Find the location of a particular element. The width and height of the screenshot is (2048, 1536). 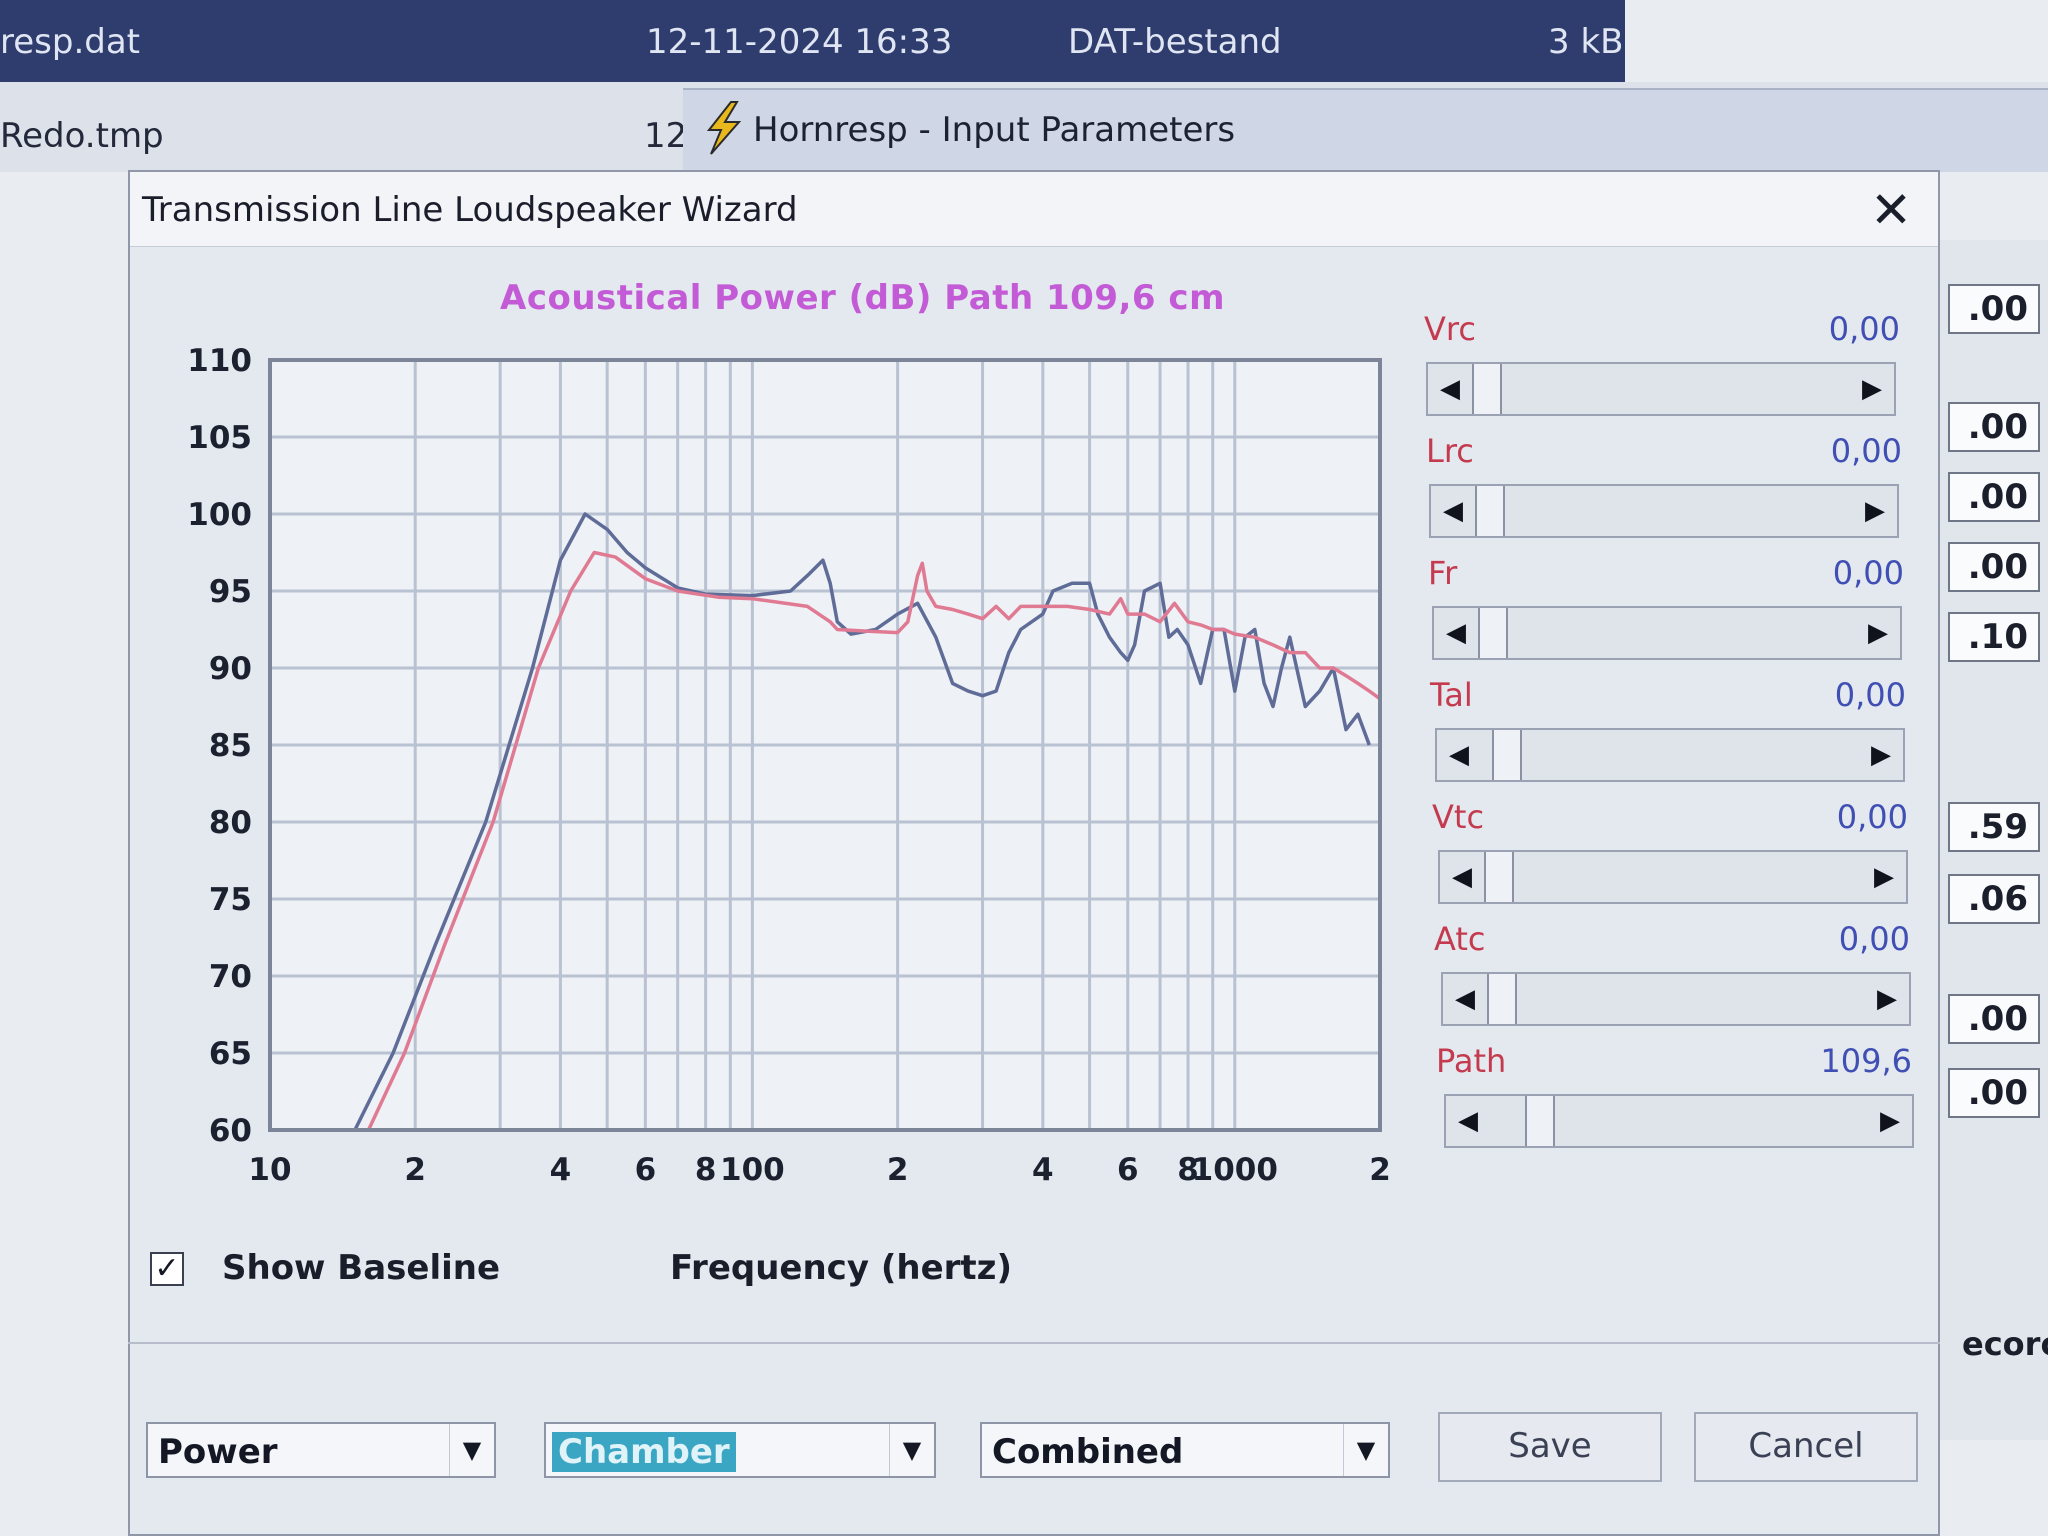

combined-combobox-value: Combined is located at coordinates (1088, 1452).